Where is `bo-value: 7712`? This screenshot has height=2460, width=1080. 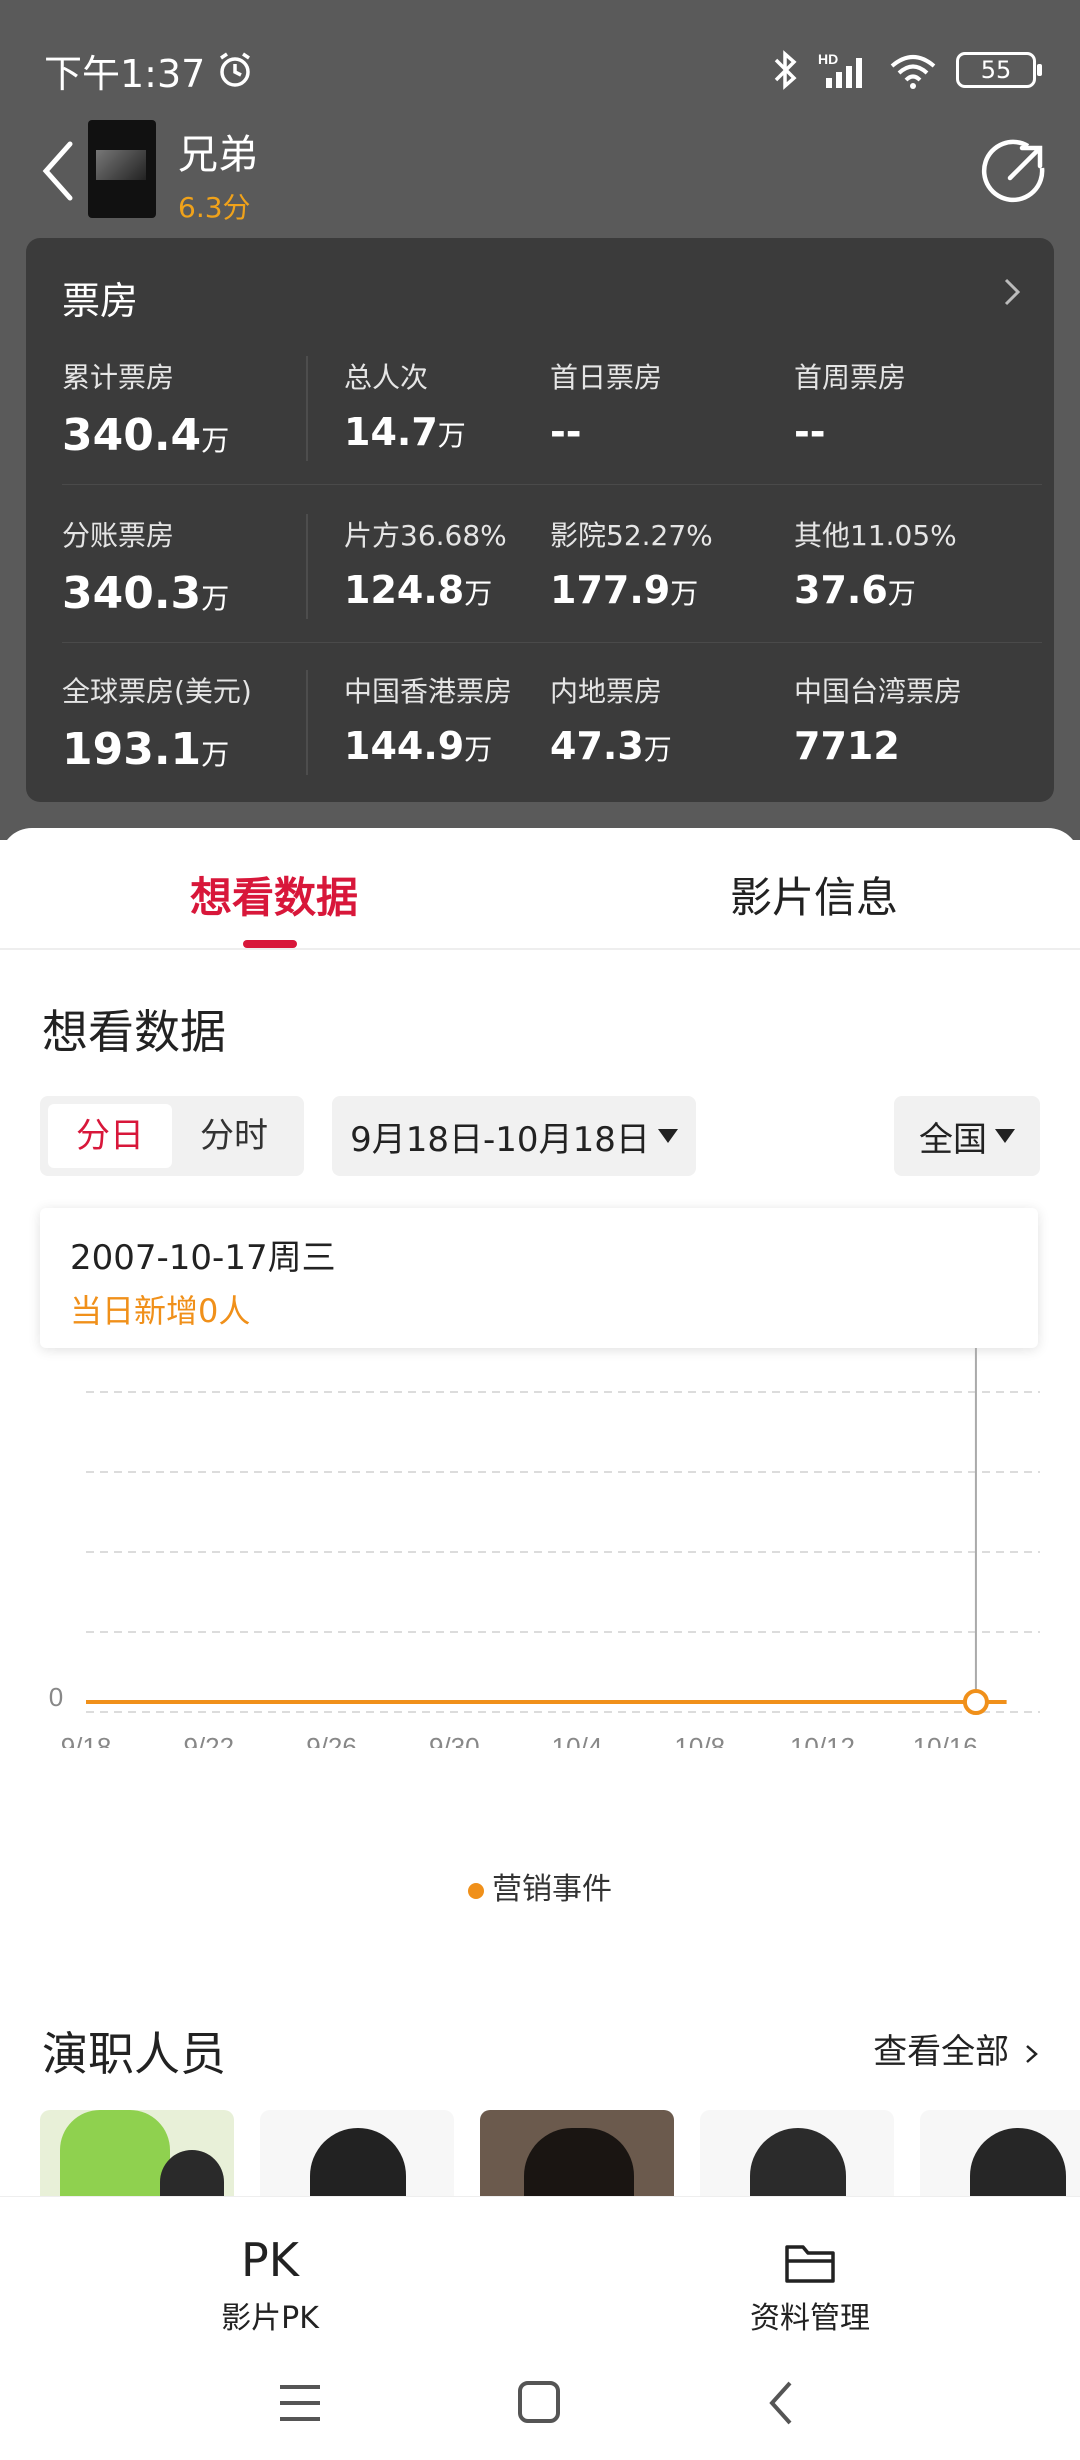
bo-value: 7712 is located at coordinates (847, 746).